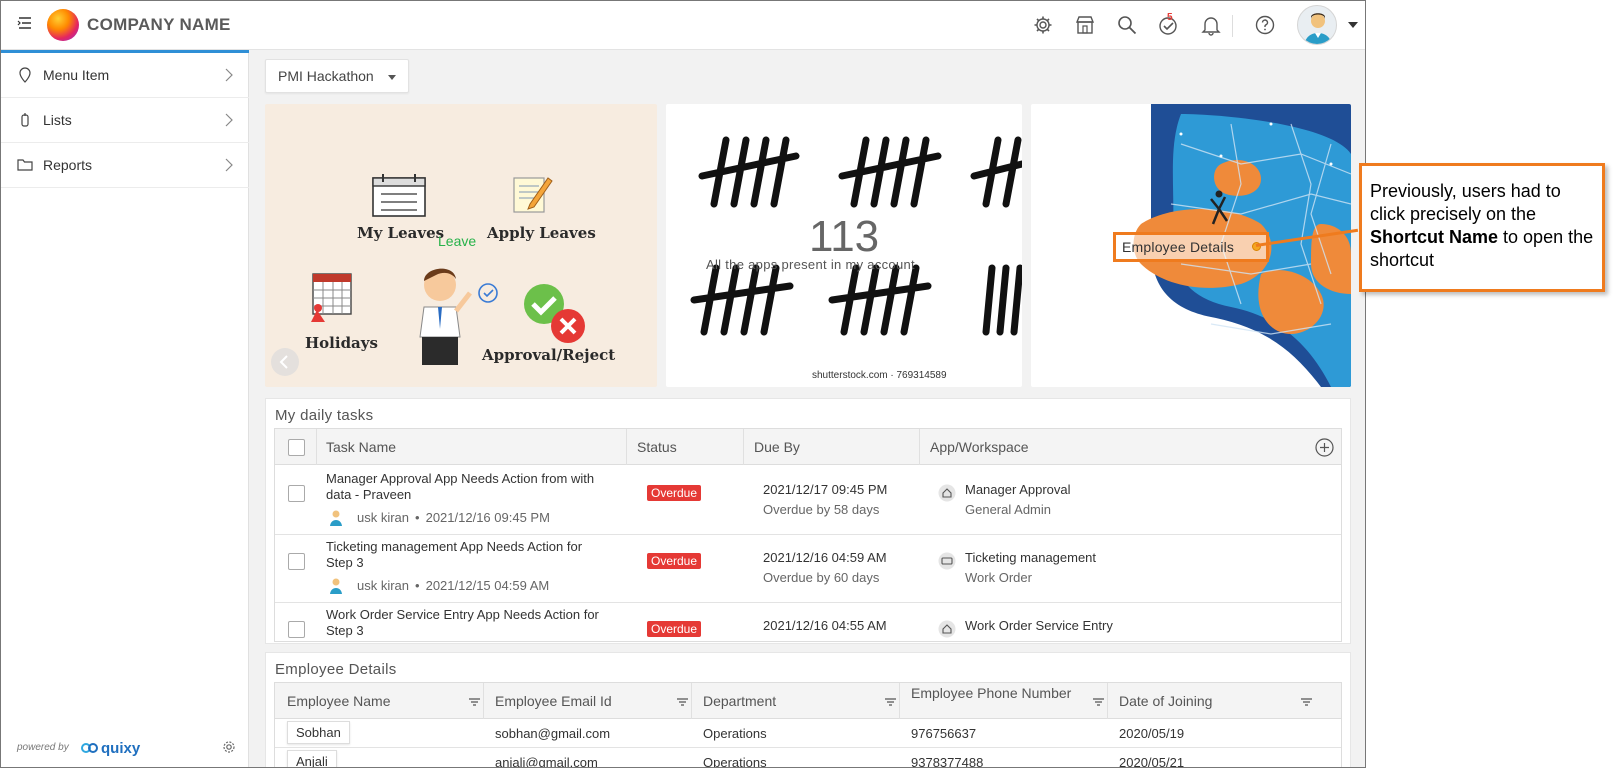 This screenshot has width=1613, height=768. I want to click on avatar, so click(1317, 25).